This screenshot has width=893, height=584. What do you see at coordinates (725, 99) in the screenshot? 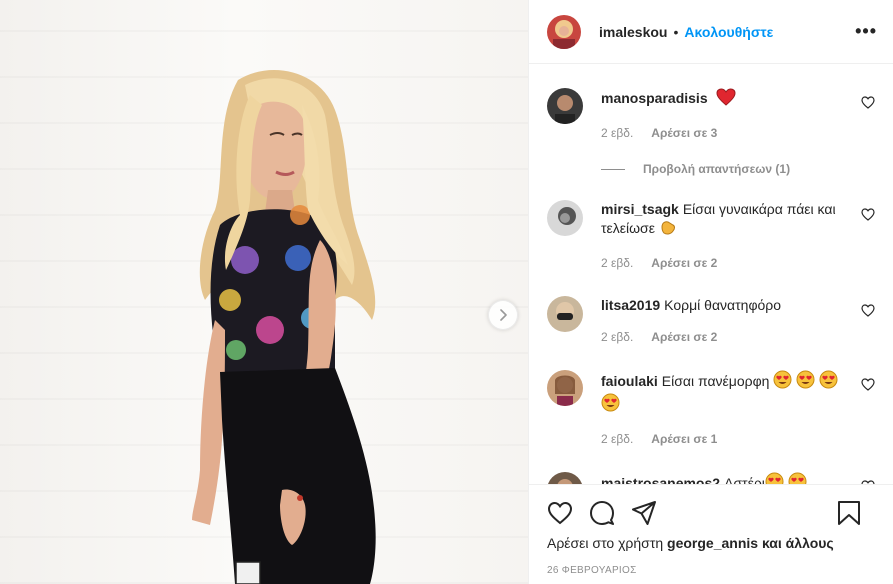
I see `red-heart-emoji` at bounding box center [725, 99].